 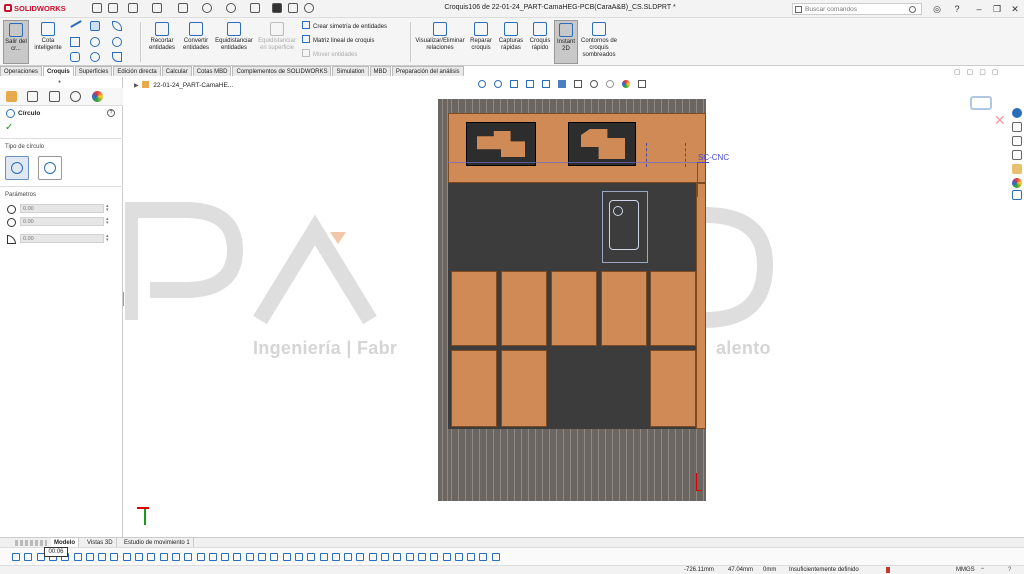 What do you see at coordinates (293, 8) in the screenshot?
I see `file-properties-icon` at bounding box center [293, 8].